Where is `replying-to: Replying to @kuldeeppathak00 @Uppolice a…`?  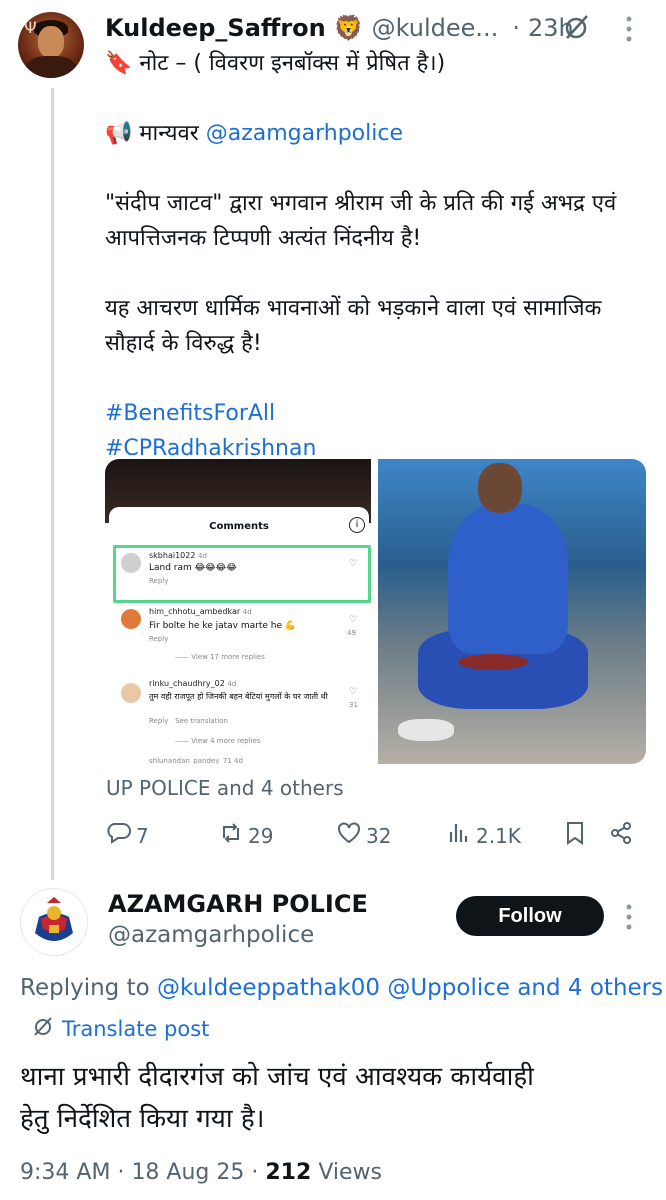 replying-to: Replying to @kuldeeppathak00 @Uppolice a… is located at coordinates (342, 988).